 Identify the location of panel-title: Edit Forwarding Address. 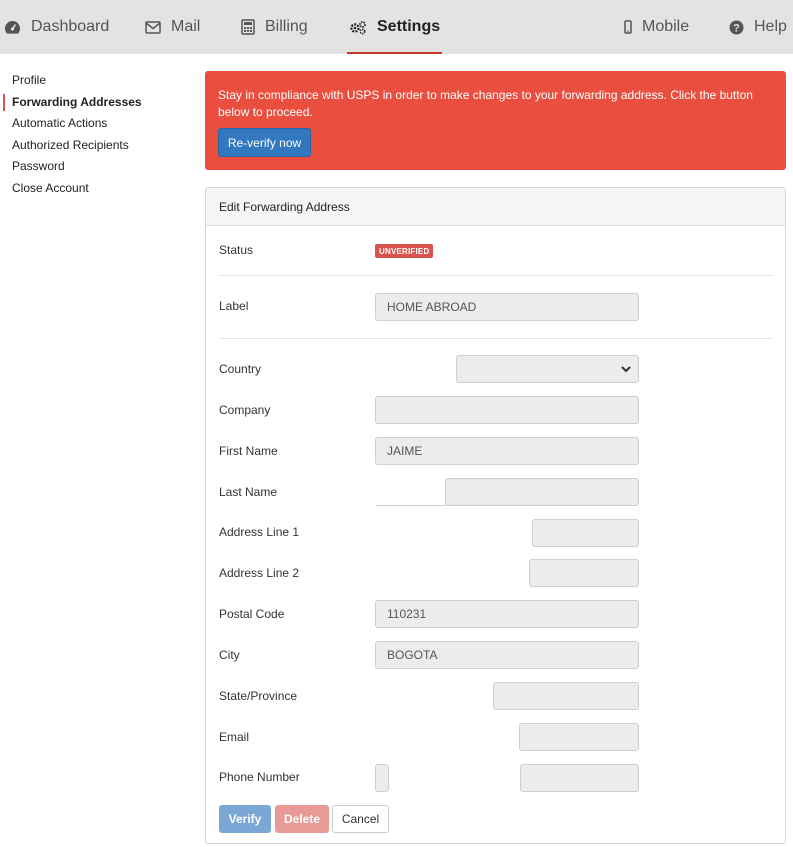
(495, 207).